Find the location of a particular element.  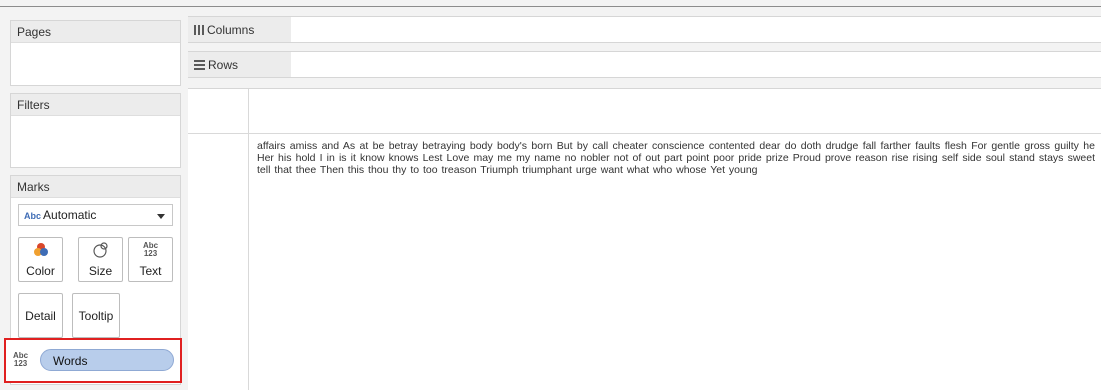

view-divider-vertical is located at coordinates (248, 239).